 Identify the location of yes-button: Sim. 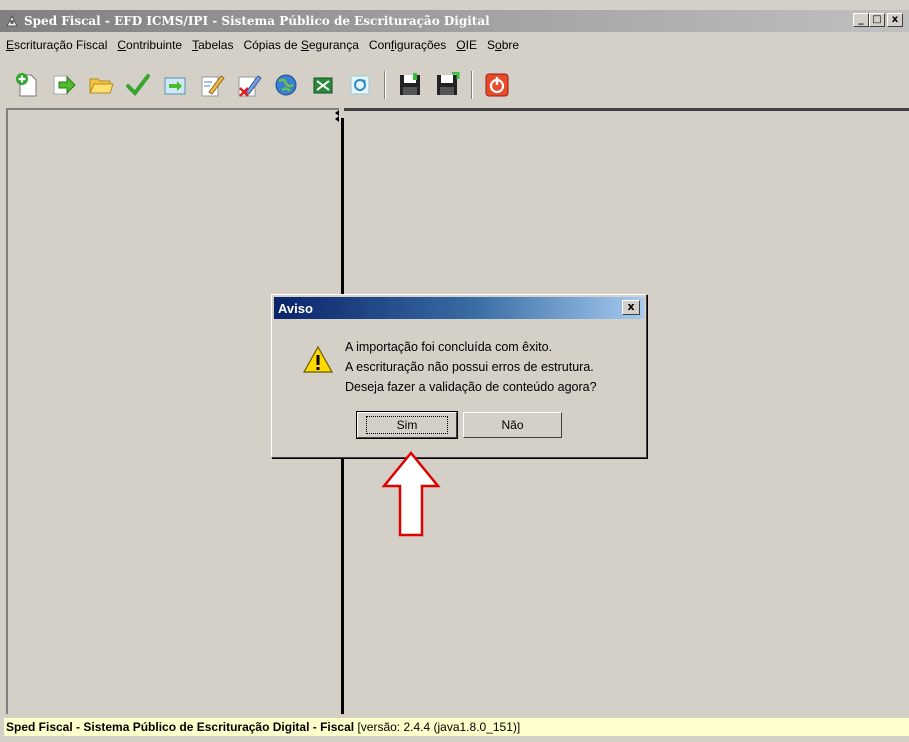
(407, 425).